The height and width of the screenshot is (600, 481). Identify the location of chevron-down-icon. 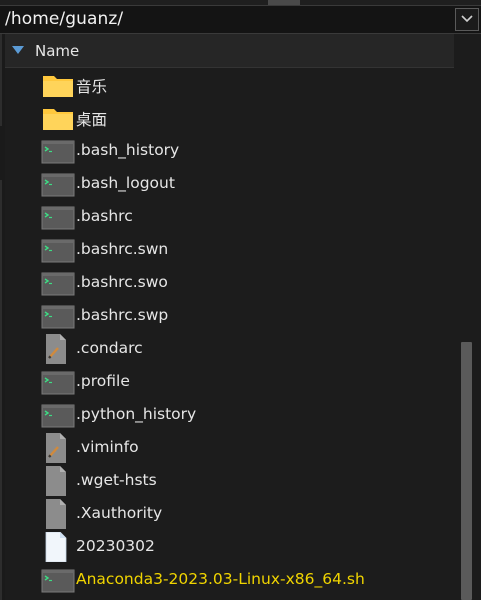
(467, 19).